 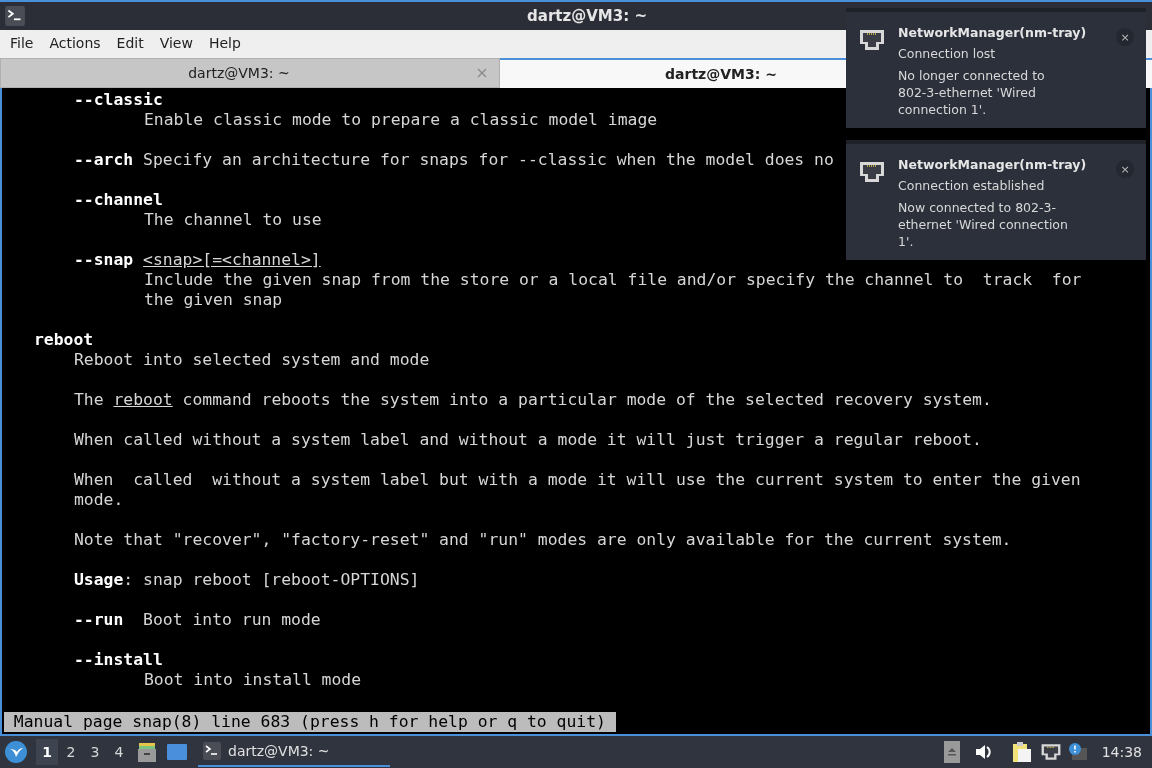 I want to click on manual-line: reboot, so click(x=64, y=340).